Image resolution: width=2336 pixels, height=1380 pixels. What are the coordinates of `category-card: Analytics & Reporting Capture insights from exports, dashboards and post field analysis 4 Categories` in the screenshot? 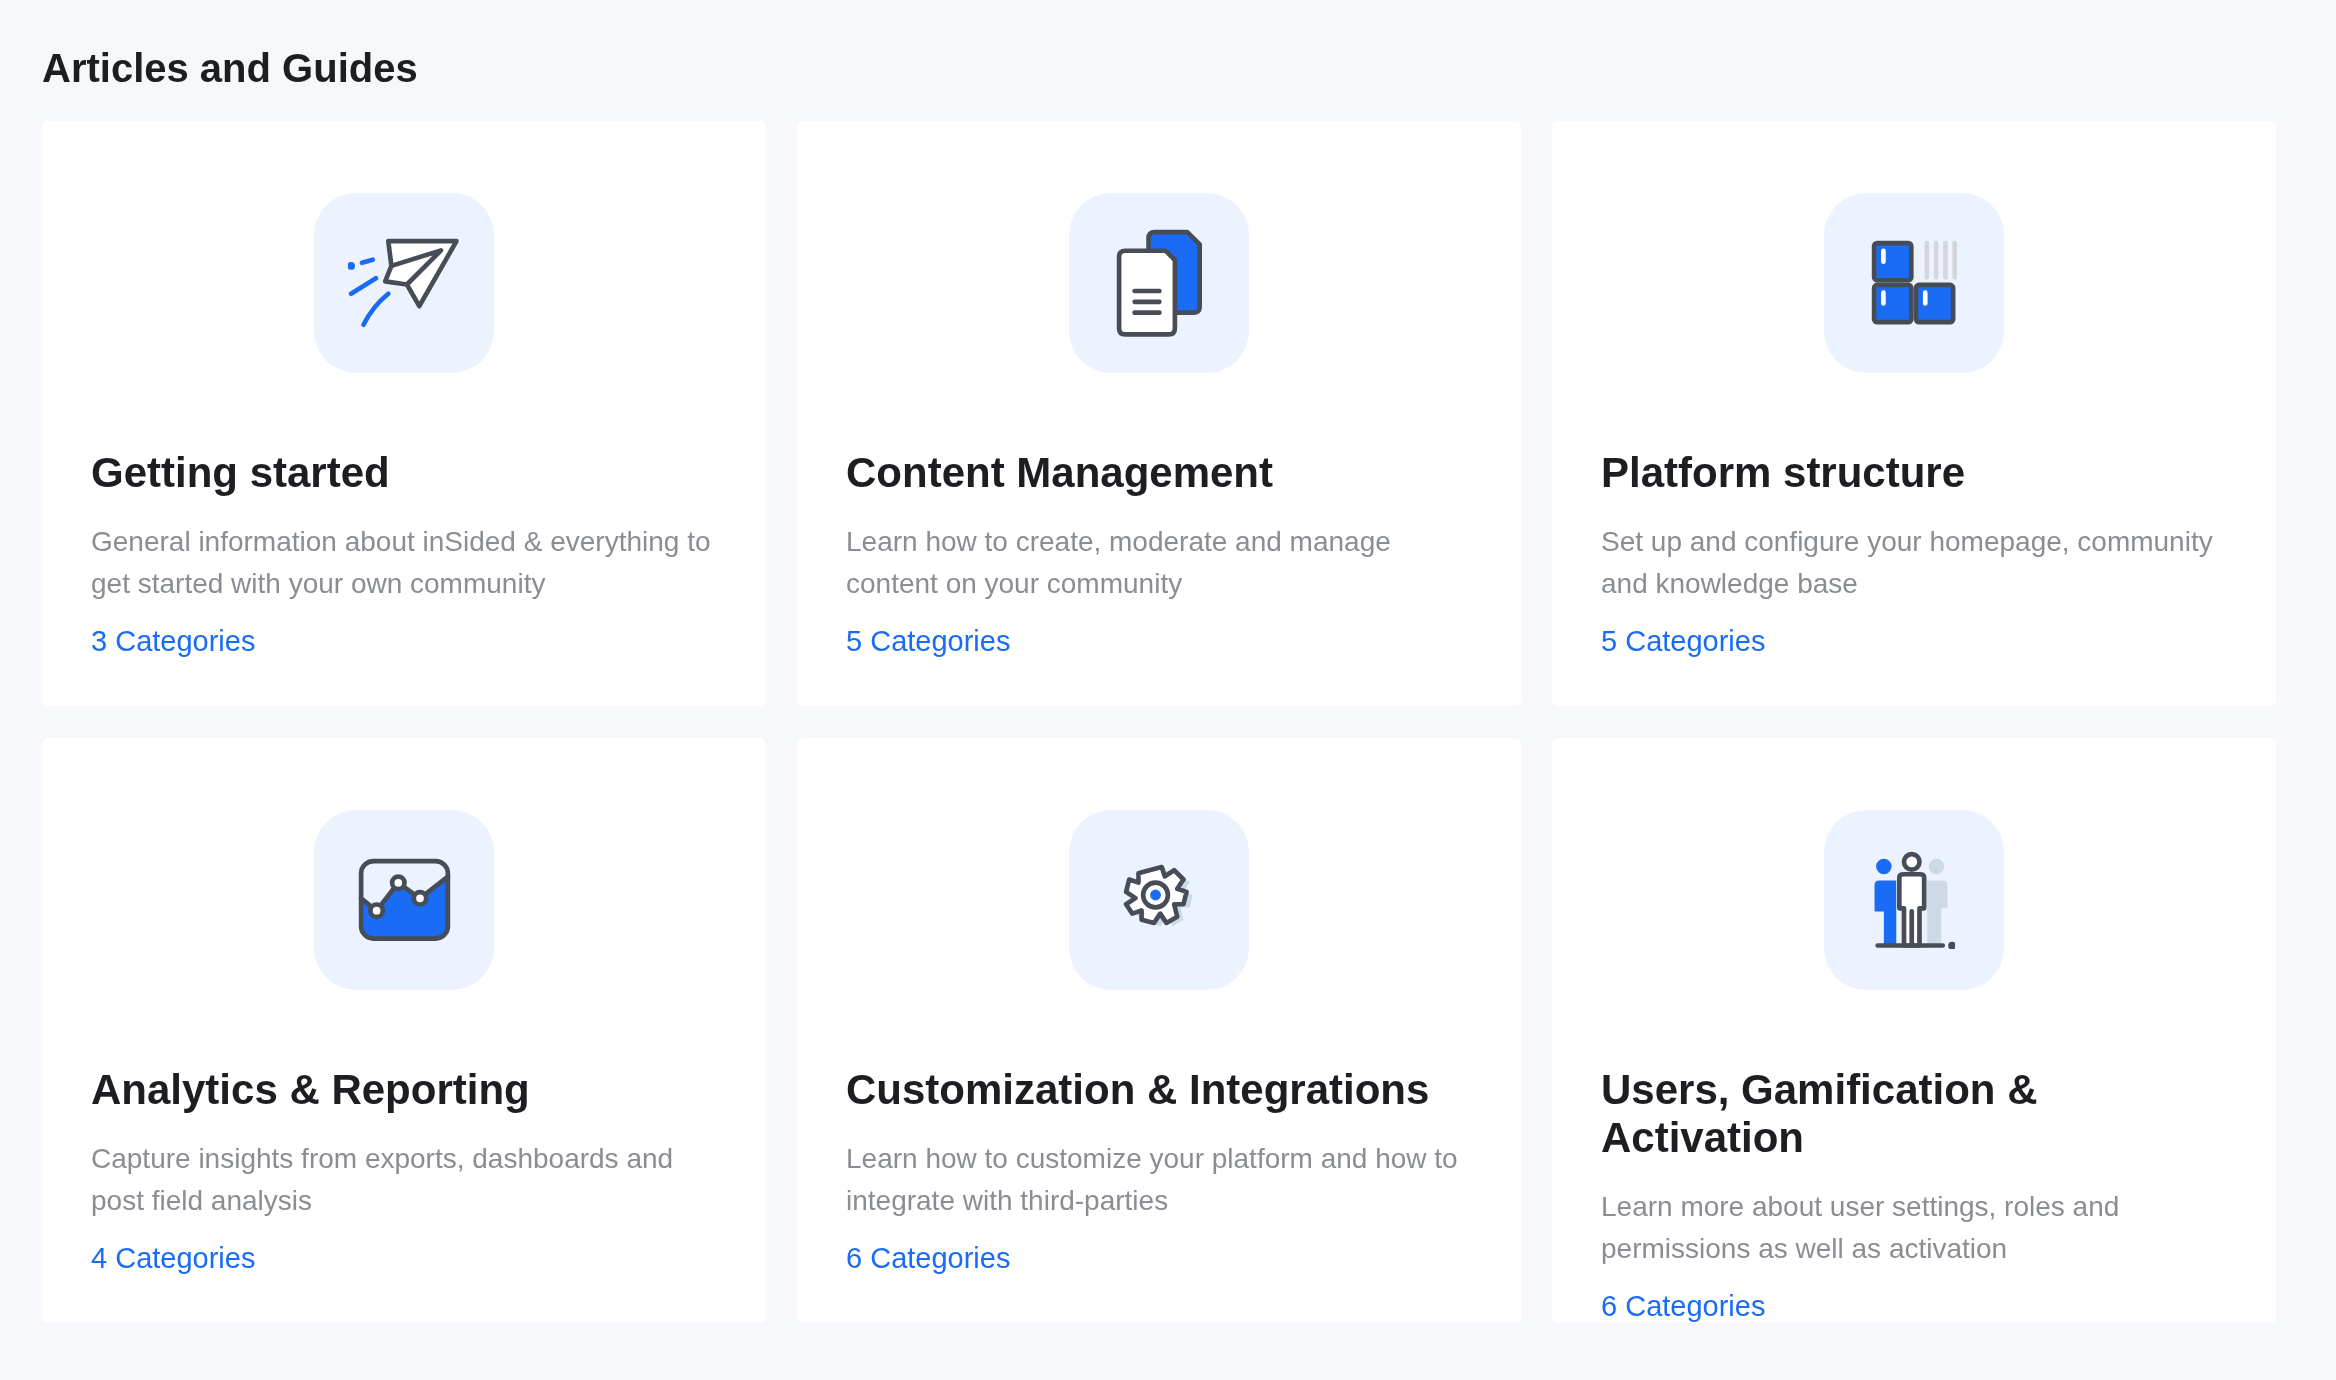 It's located at (404, 1030).